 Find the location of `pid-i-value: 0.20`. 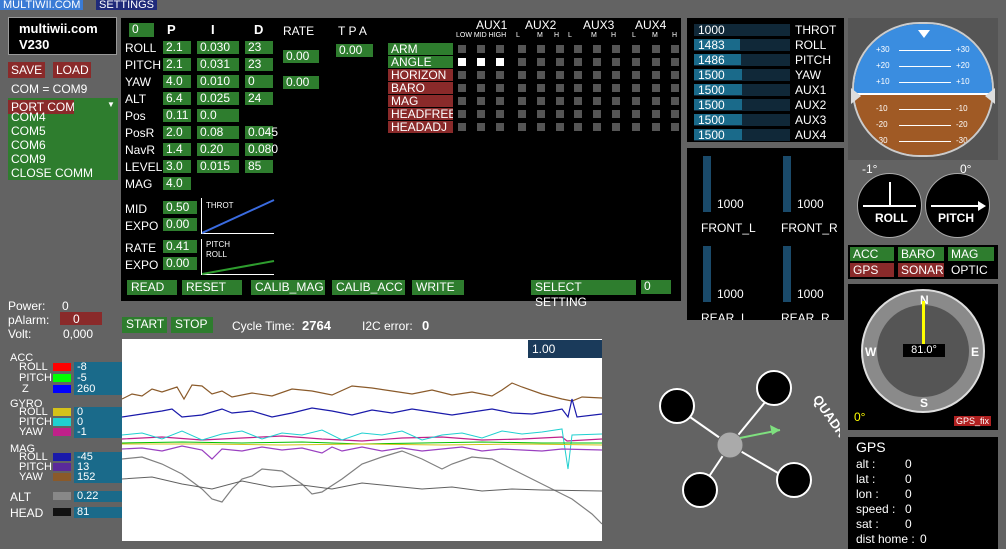

pid-i-value: 0.20 is located at coordinates (218, 149).